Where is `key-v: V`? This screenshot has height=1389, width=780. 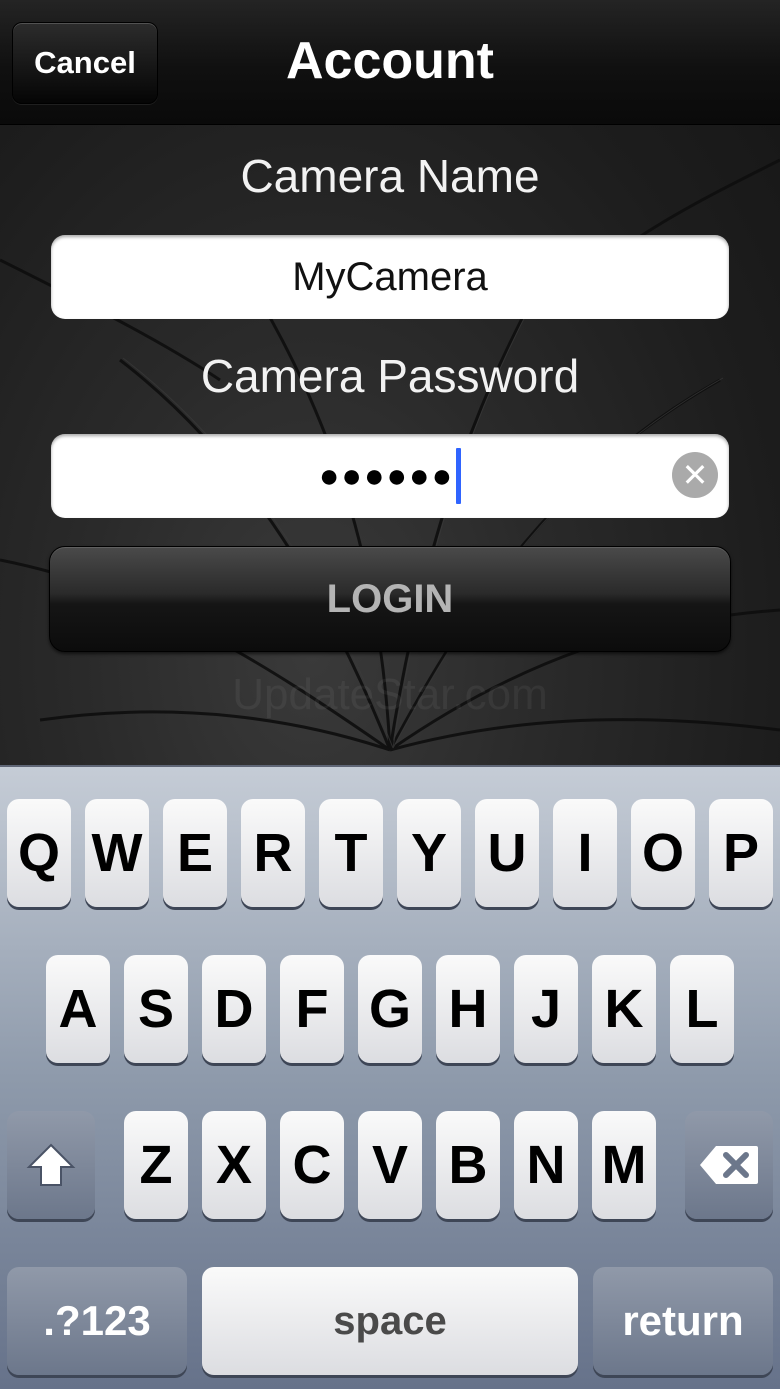 key-v: V is located at coordinates (390, 1165).